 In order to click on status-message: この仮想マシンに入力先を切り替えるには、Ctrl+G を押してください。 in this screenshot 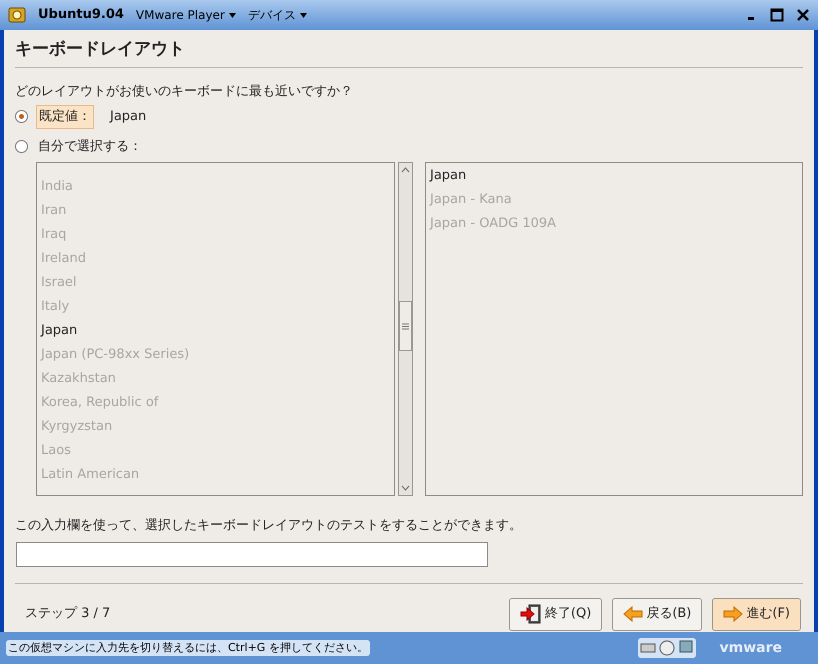, I will do `click(188, 648)`.